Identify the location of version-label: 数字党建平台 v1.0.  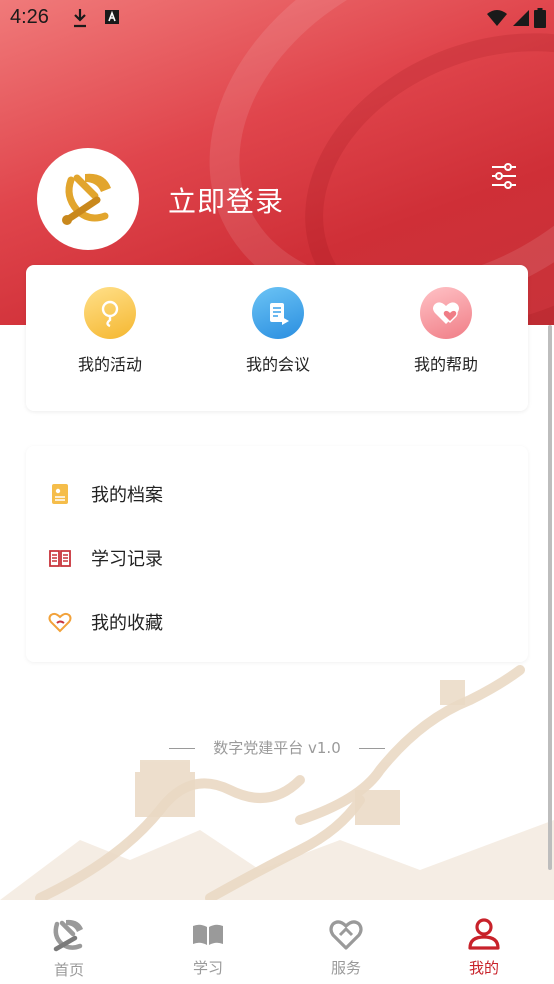
(277, 748).